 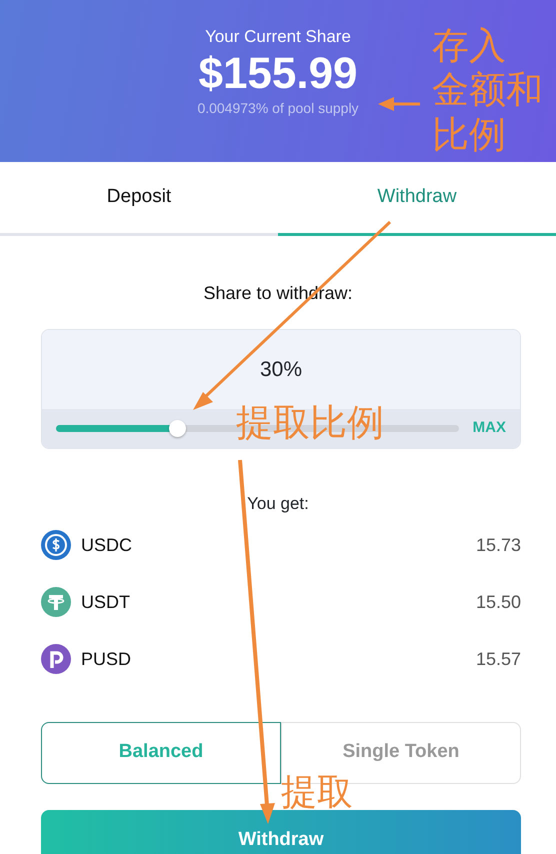 I want to click on share-amount: $155.99, so click(x=278, y=74).